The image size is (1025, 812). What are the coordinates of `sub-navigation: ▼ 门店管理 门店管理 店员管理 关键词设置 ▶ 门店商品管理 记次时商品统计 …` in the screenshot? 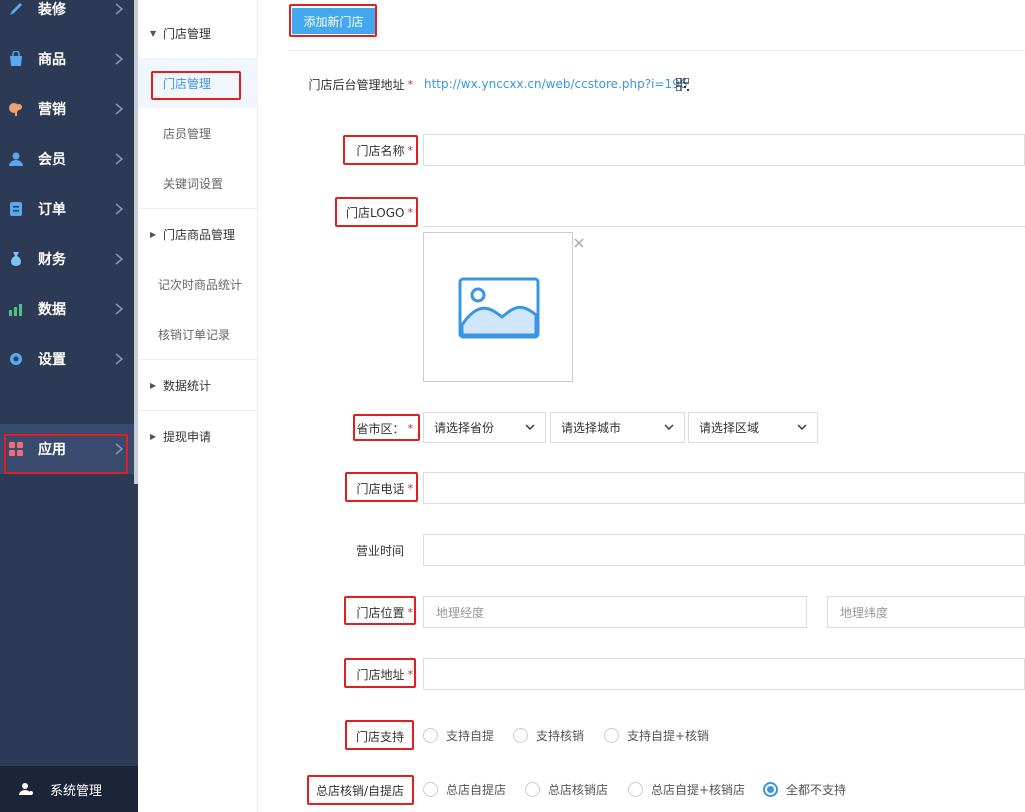 It's located at (198, 406).